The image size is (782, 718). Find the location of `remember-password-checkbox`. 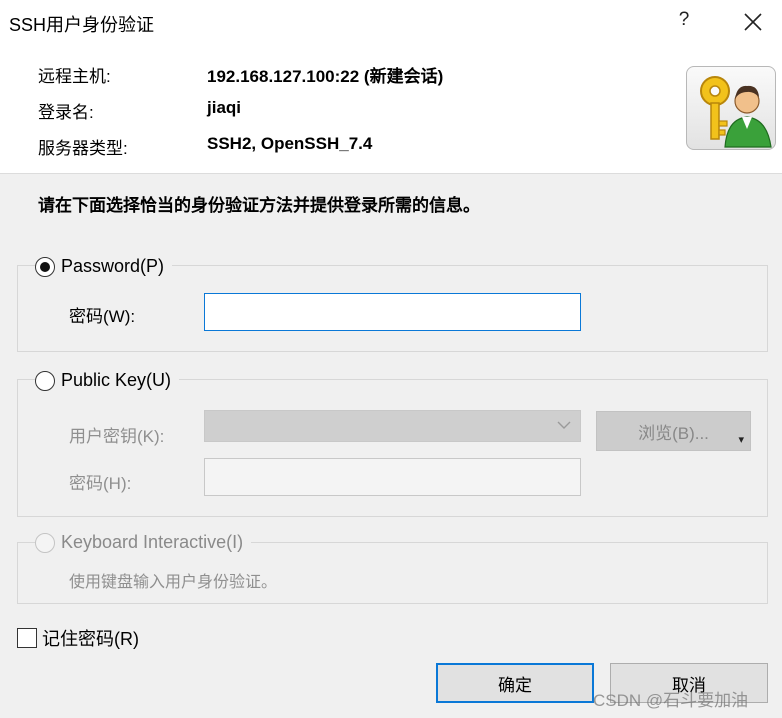

remember-password-checkbox is located at coordinates (27, 638).